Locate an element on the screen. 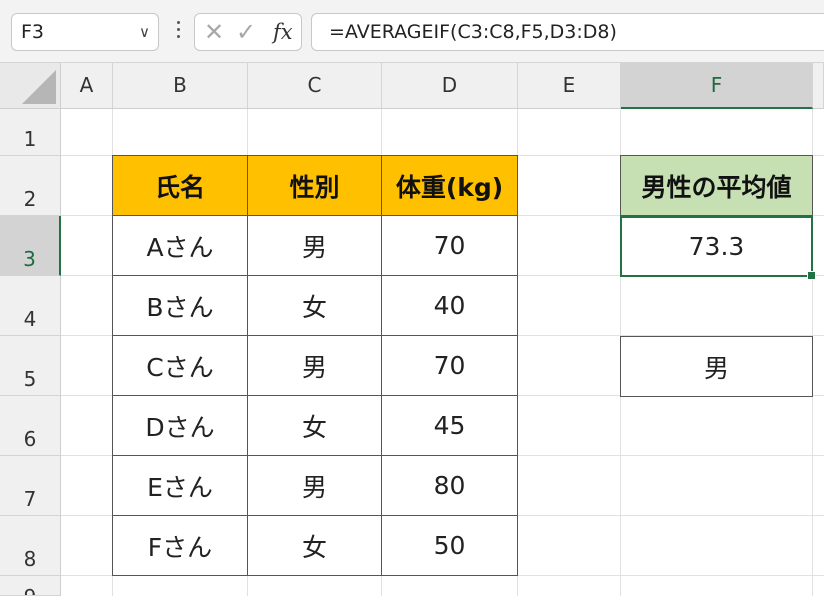 The image size is (824, 596). table-cell-name: Bさん is located at coordinates (180, 305).